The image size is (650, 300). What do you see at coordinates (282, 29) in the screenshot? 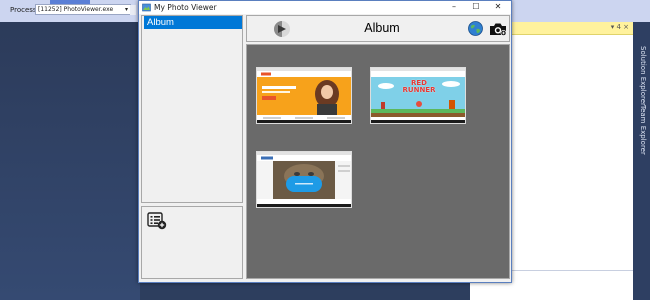
I see `back-arrow-icon` at bounding box center [282, 29].